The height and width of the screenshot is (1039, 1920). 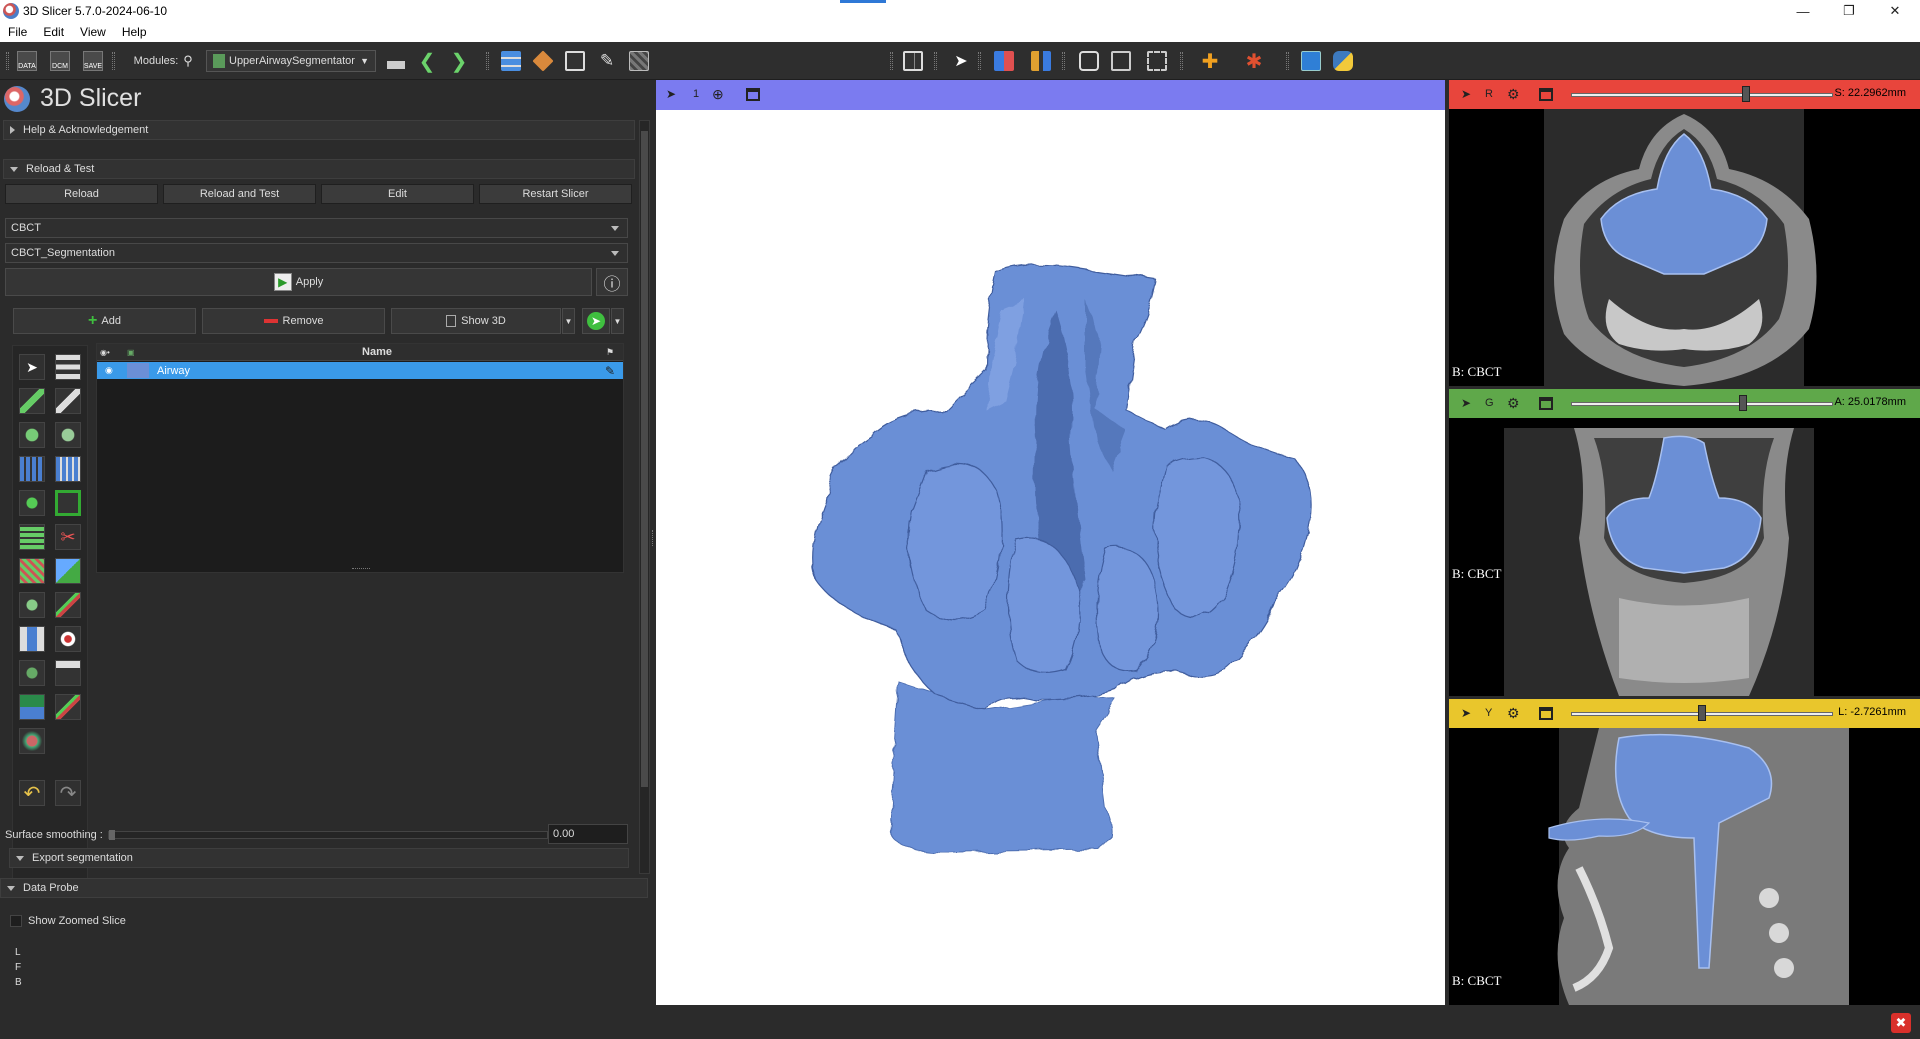 What do you see at coordinates (397, 194) in the screenshot?
I see `edit-button: Edit` at bounding box center [397, 194].